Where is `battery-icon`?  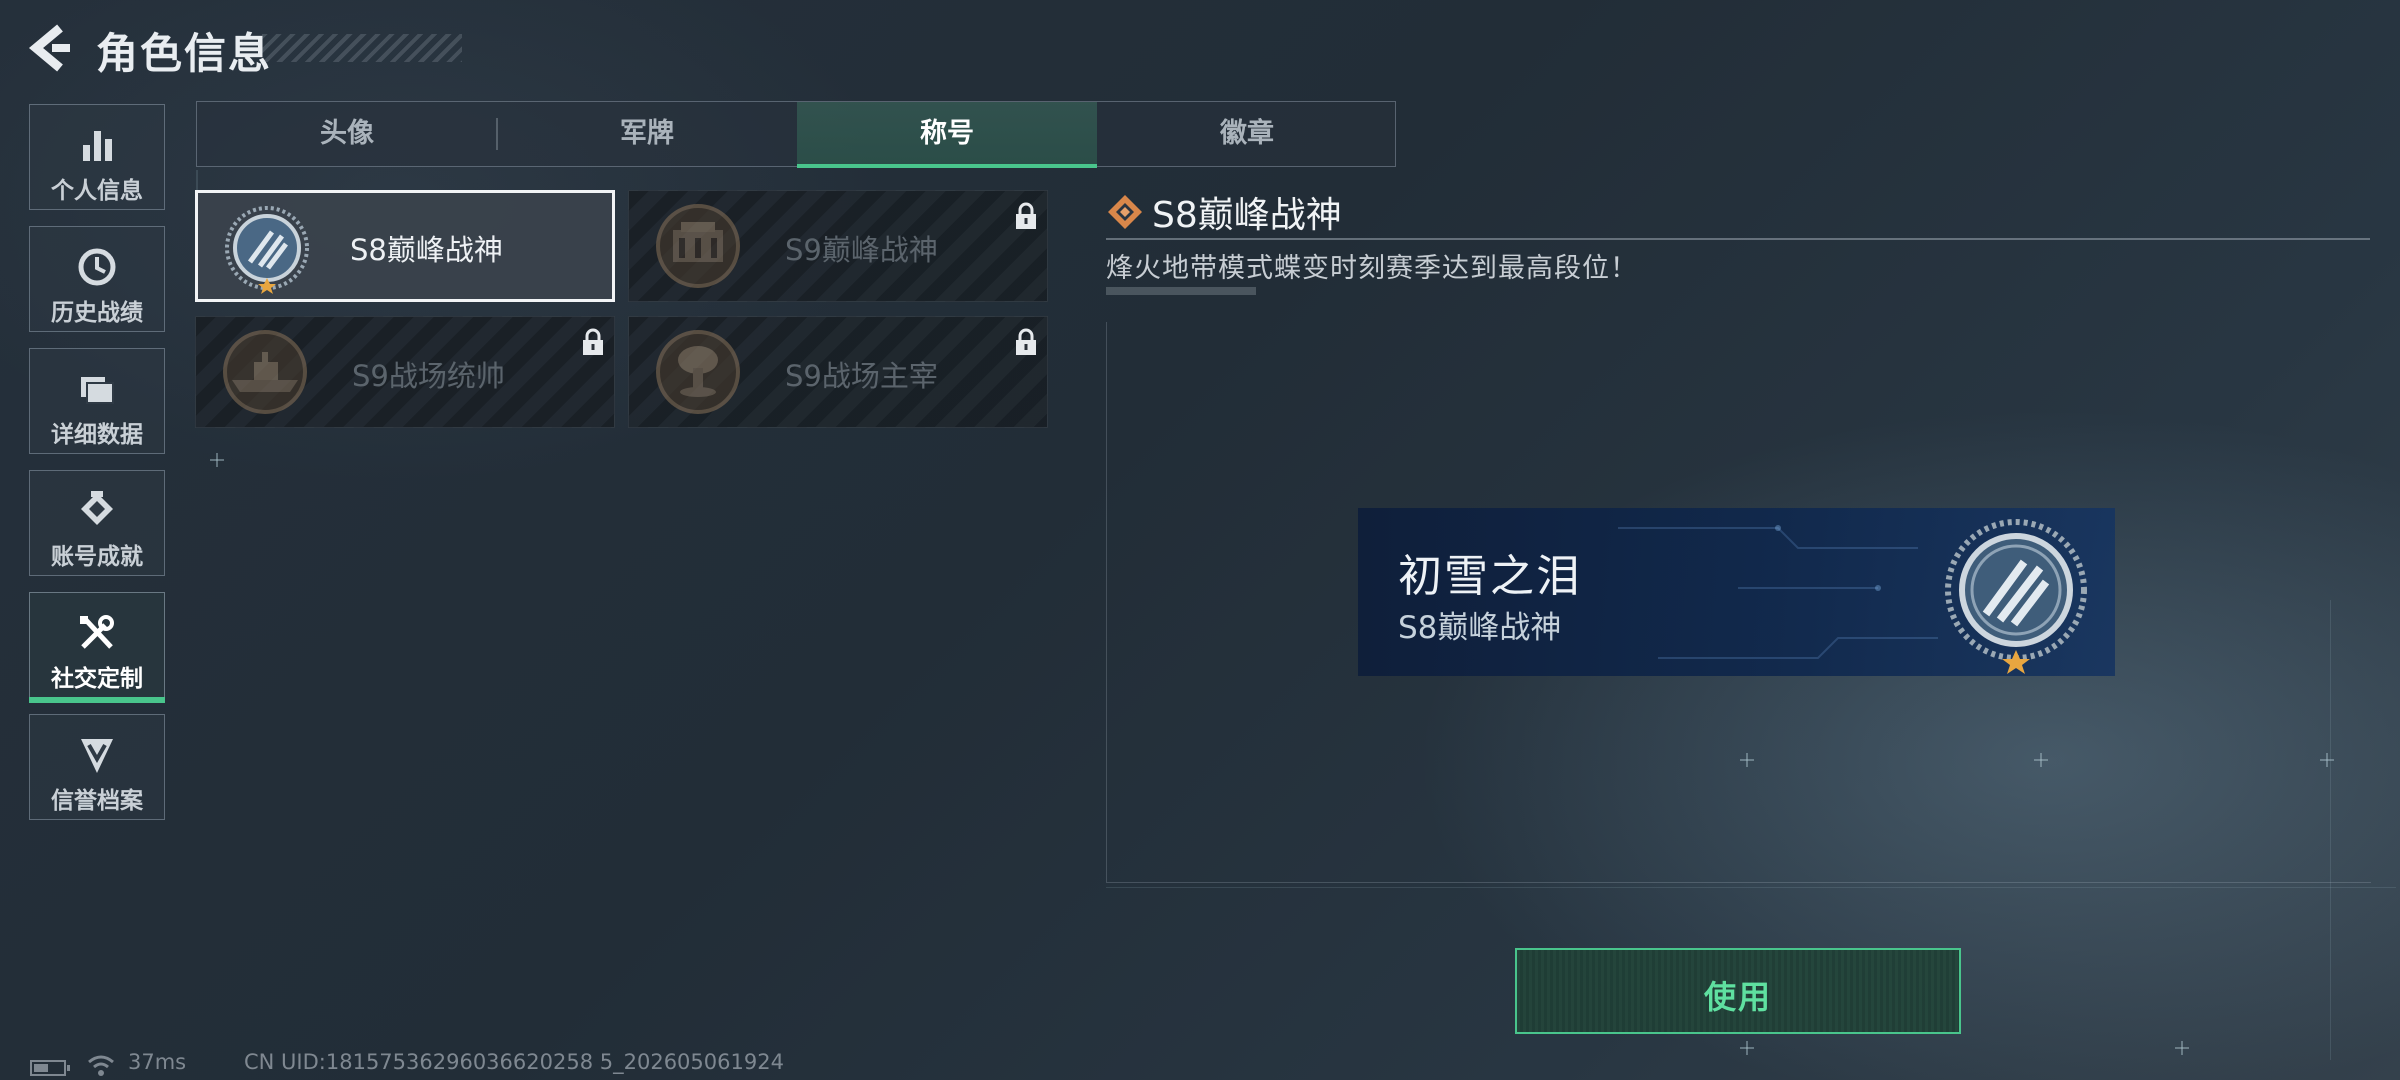
battery-icon is located at coordinates (50, 1068).